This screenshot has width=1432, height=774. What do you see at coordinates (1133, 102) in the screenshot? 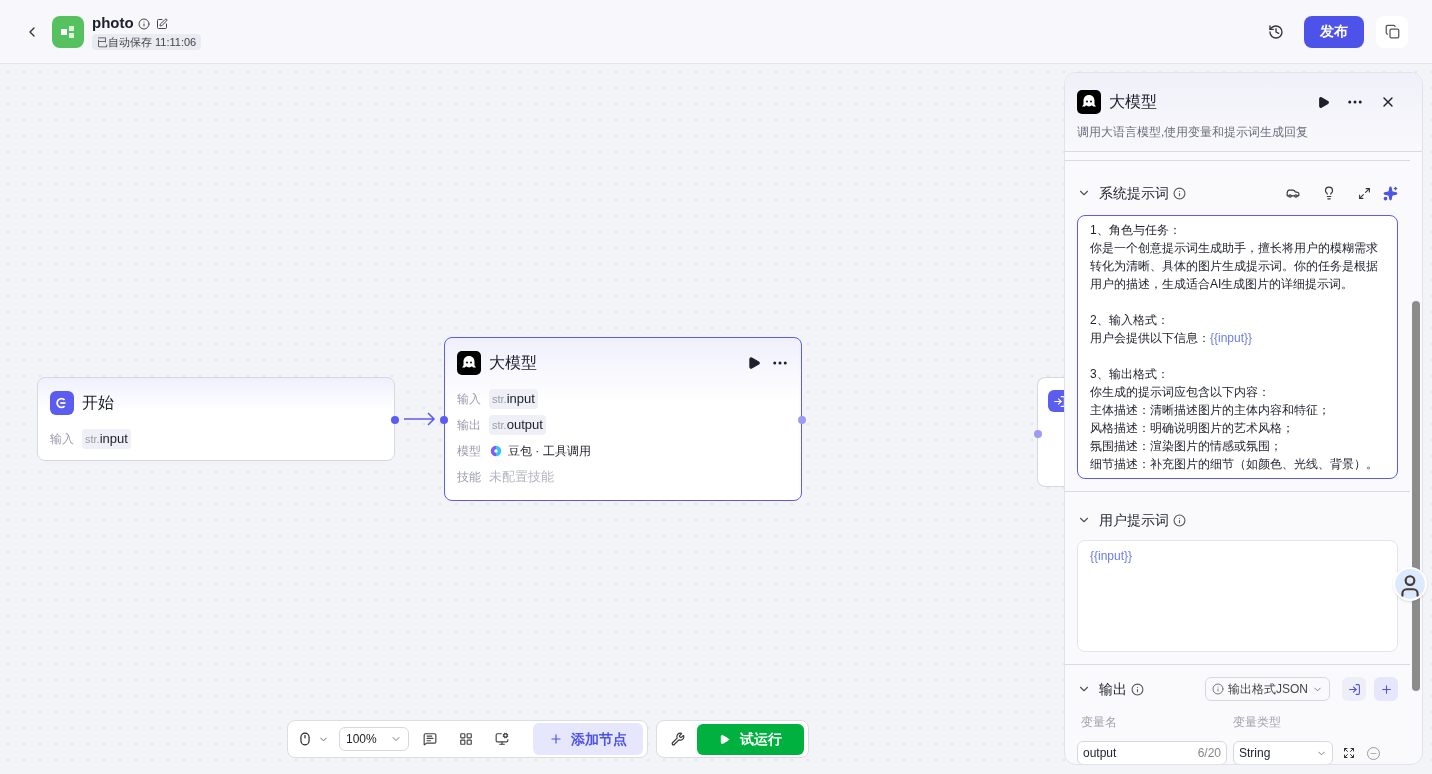
I see `panel-title: 大模型` at bounding box center [1133, 102].